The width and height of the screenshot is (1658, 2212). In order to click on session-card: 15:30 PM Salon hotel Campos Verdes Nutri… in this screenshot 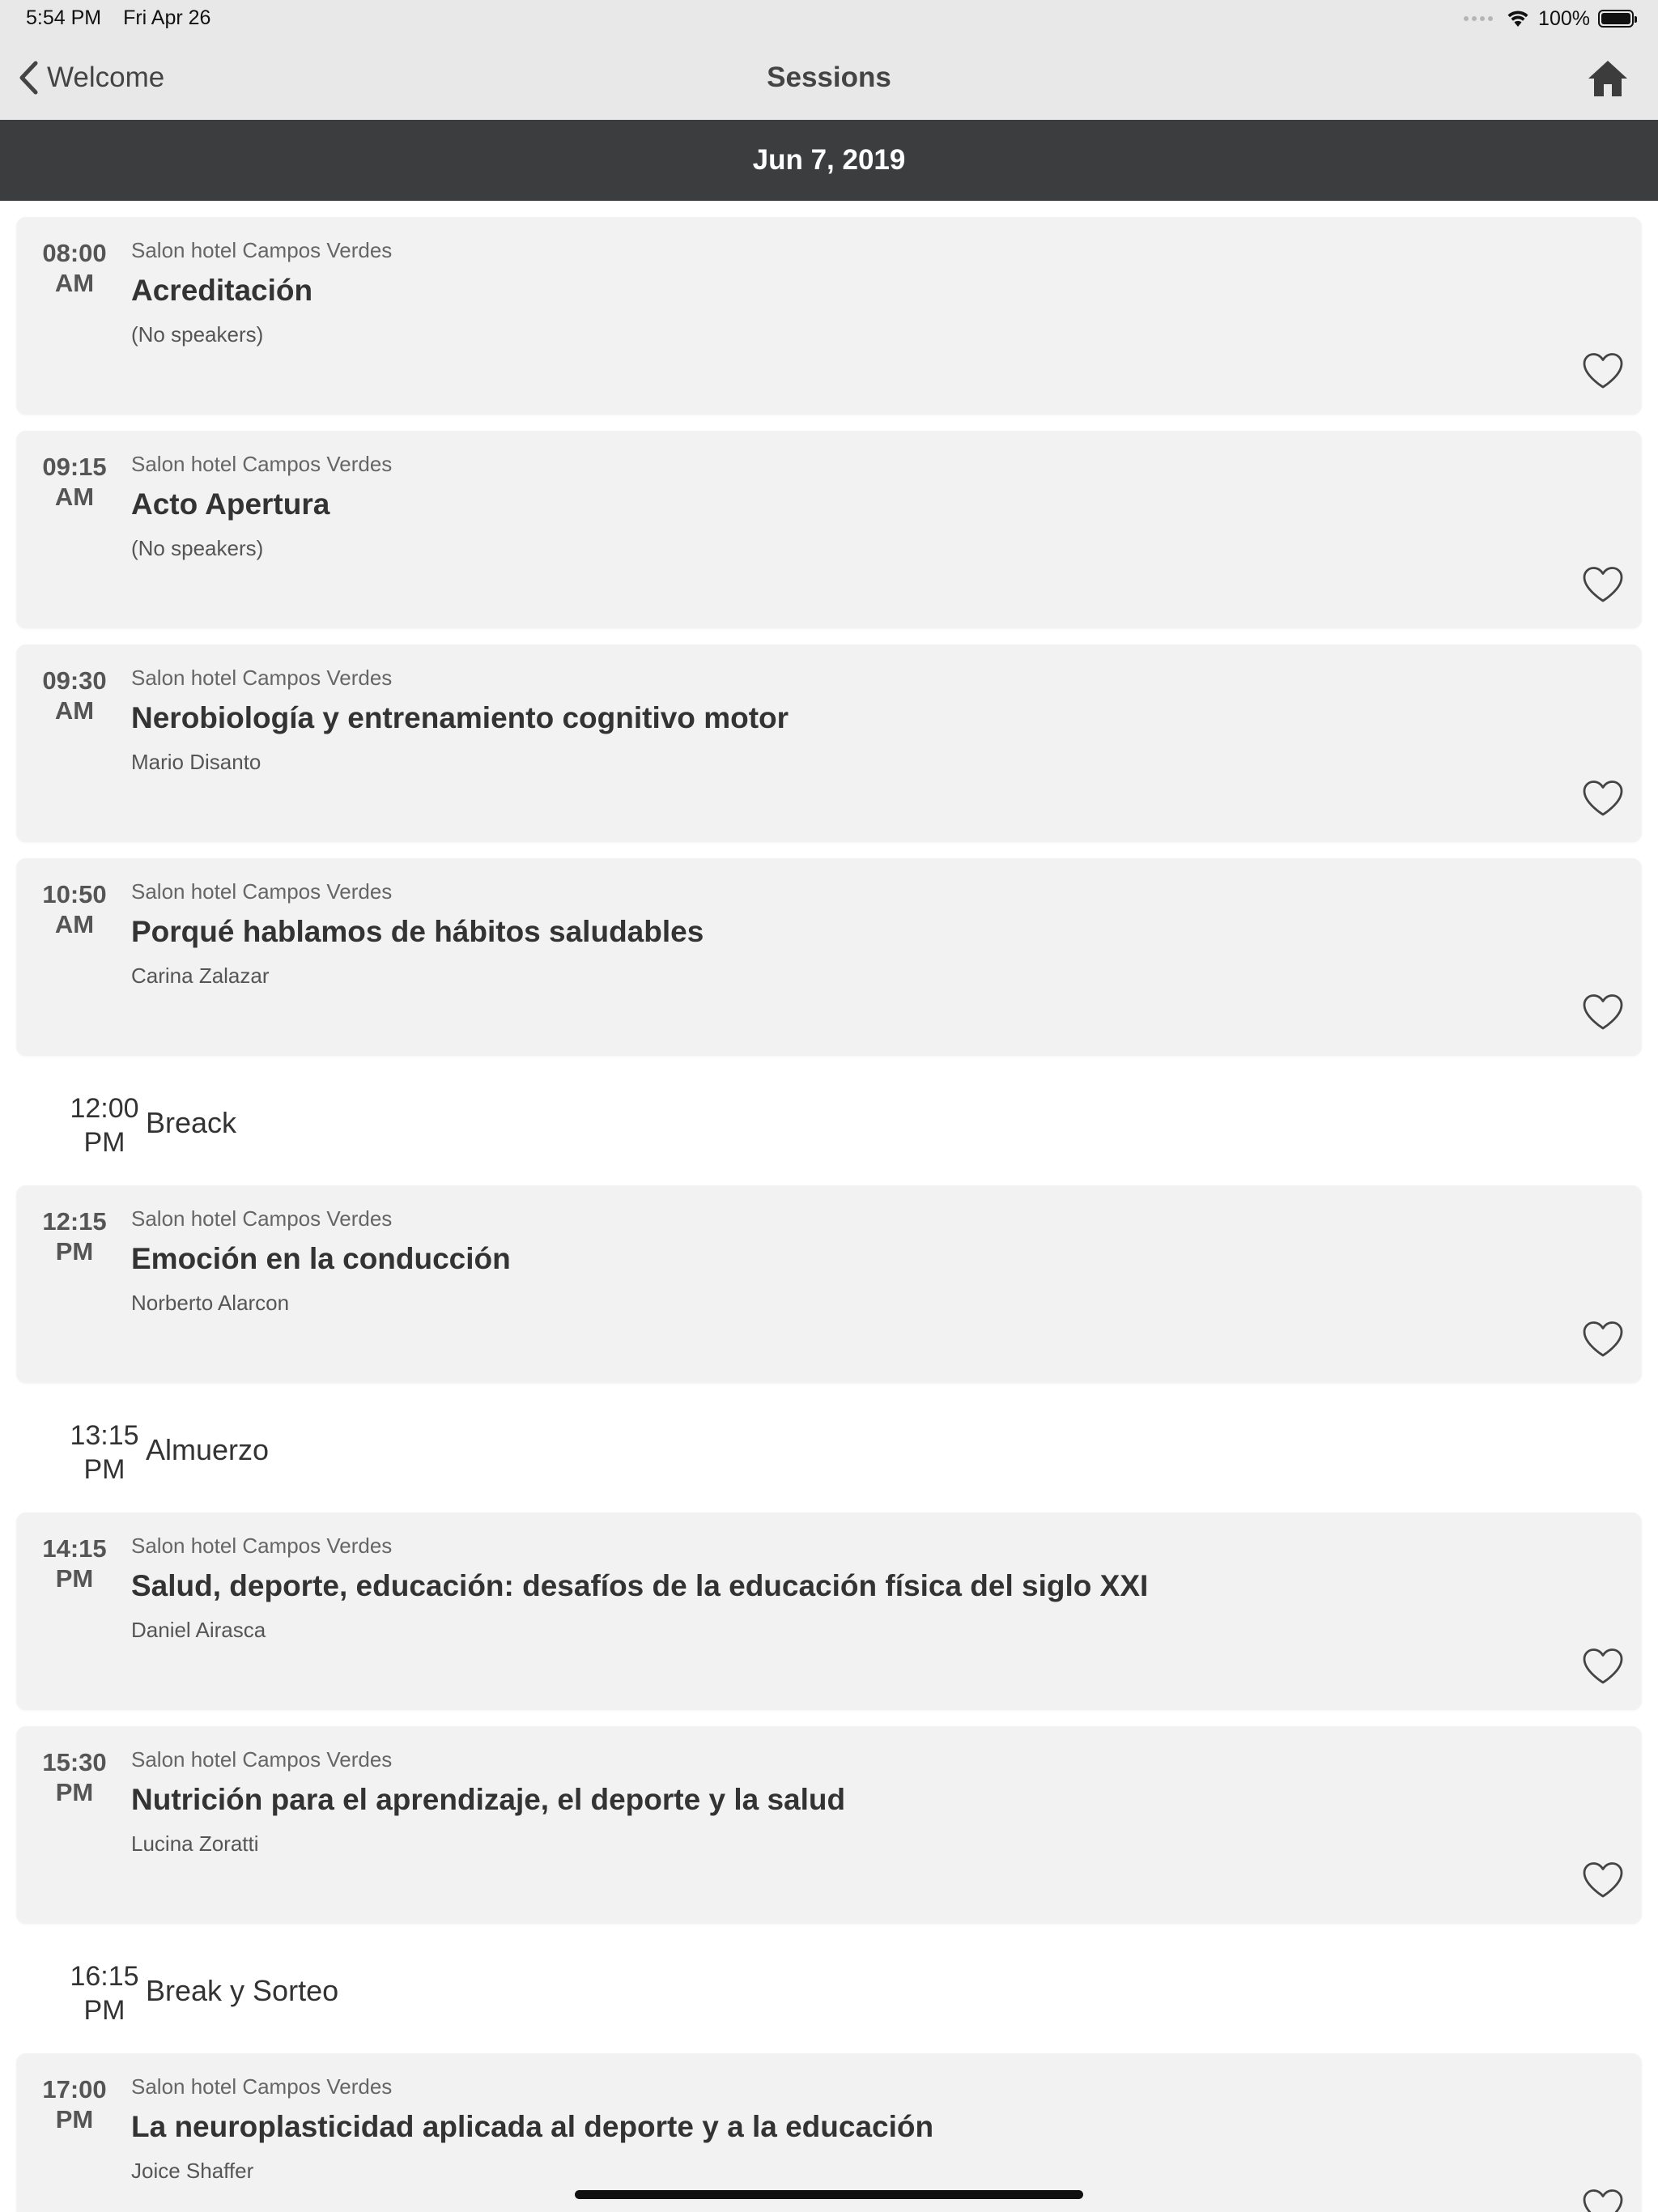, I will do `click(829, 1825)`.